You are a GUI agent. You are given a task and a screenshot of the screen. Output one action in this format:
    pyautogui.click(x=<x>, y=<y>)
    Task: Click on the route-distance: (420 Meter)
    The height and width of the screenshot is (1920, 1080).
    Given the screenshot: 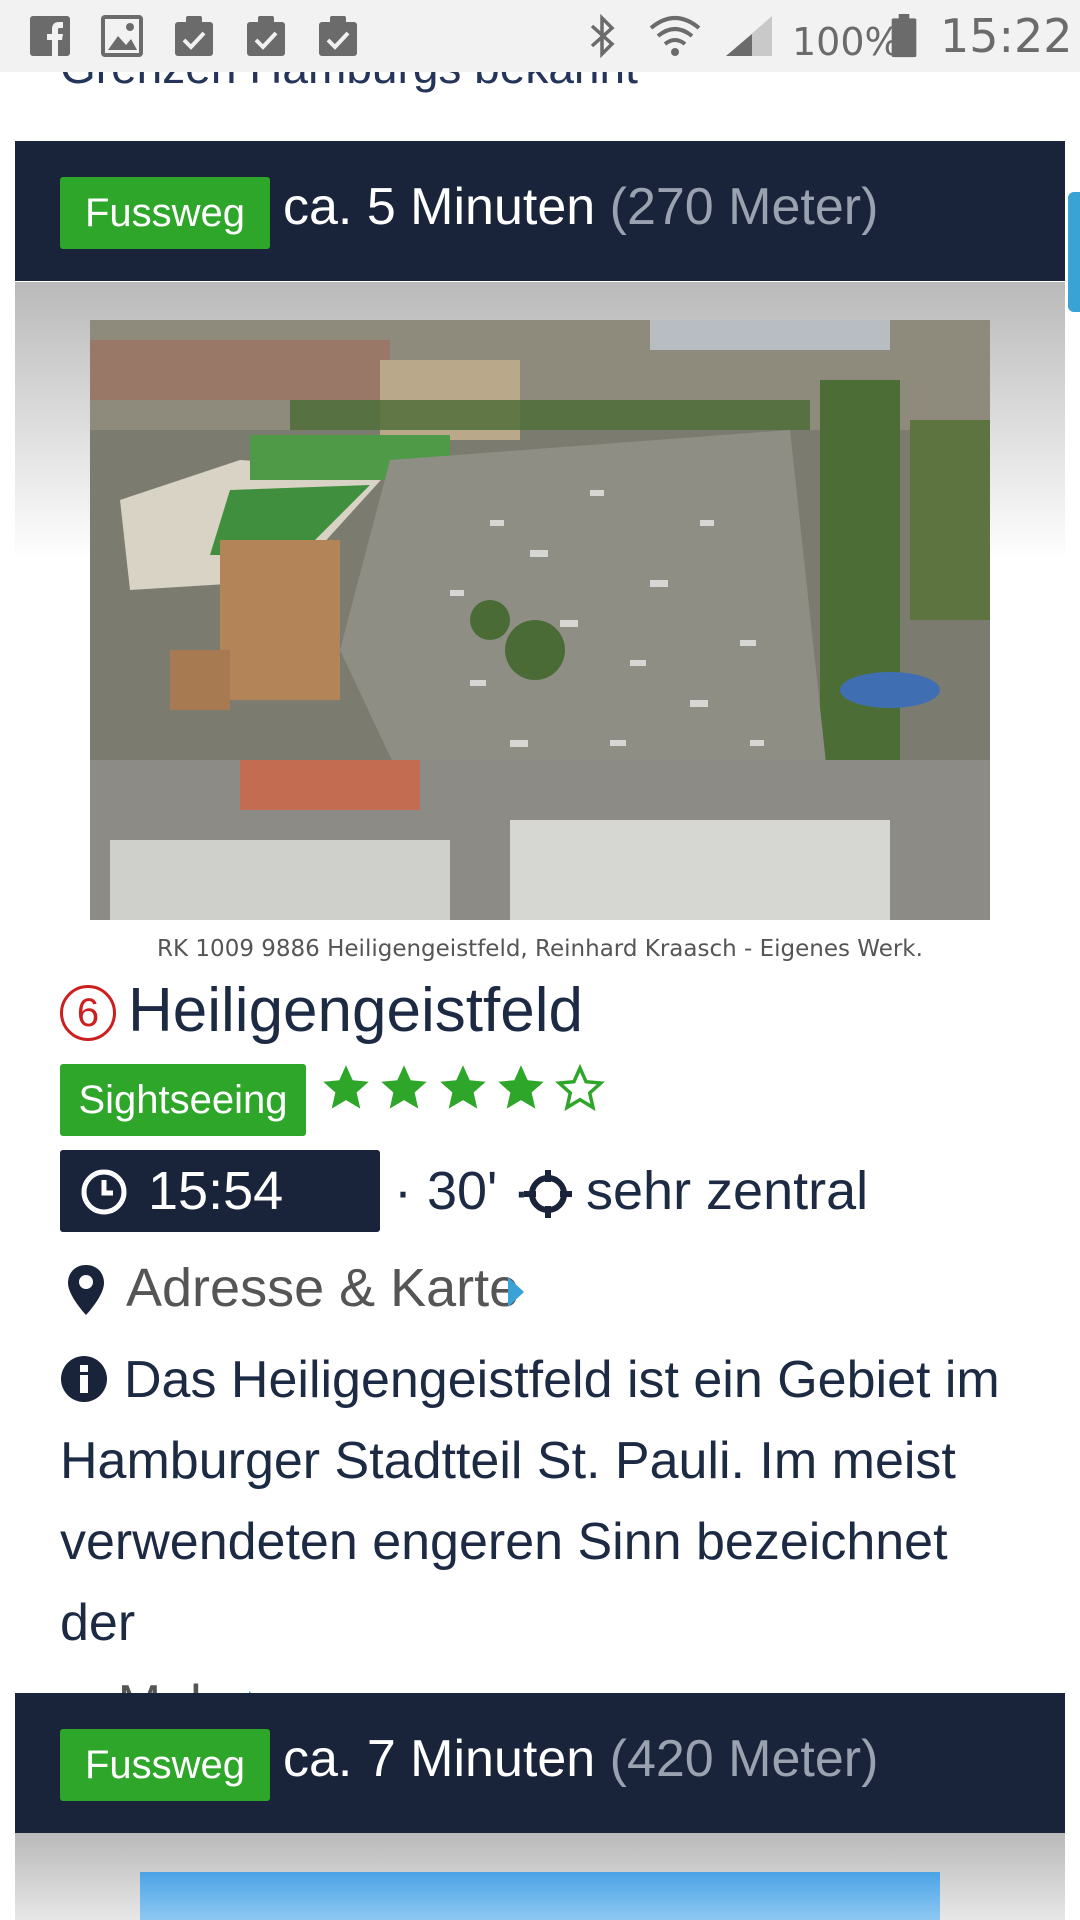 What is the action you would take?
    pyautogui.click(x=744, y=1759)
    